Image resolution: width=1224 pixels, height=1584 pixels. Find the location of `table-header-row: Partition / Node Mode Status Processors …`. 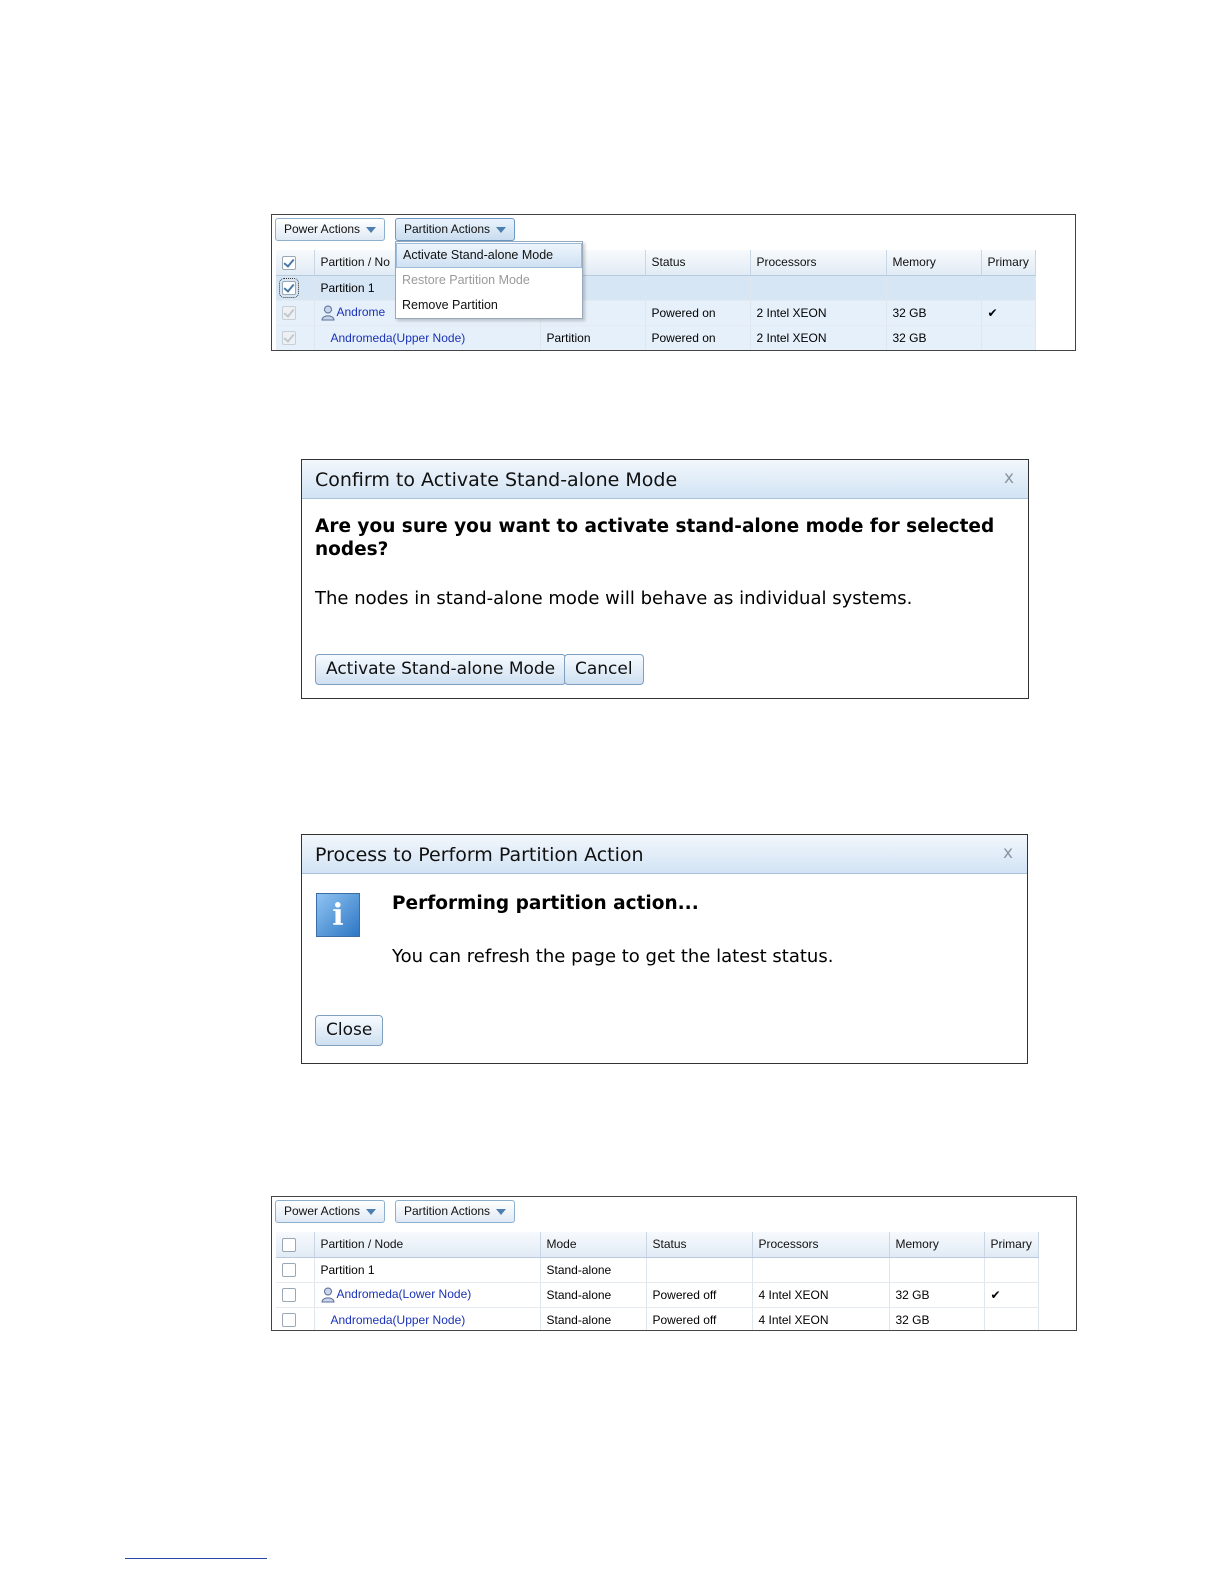

table-header-row: Partition / Node Mode Status Processors … is located at coordinates (657, 1245).